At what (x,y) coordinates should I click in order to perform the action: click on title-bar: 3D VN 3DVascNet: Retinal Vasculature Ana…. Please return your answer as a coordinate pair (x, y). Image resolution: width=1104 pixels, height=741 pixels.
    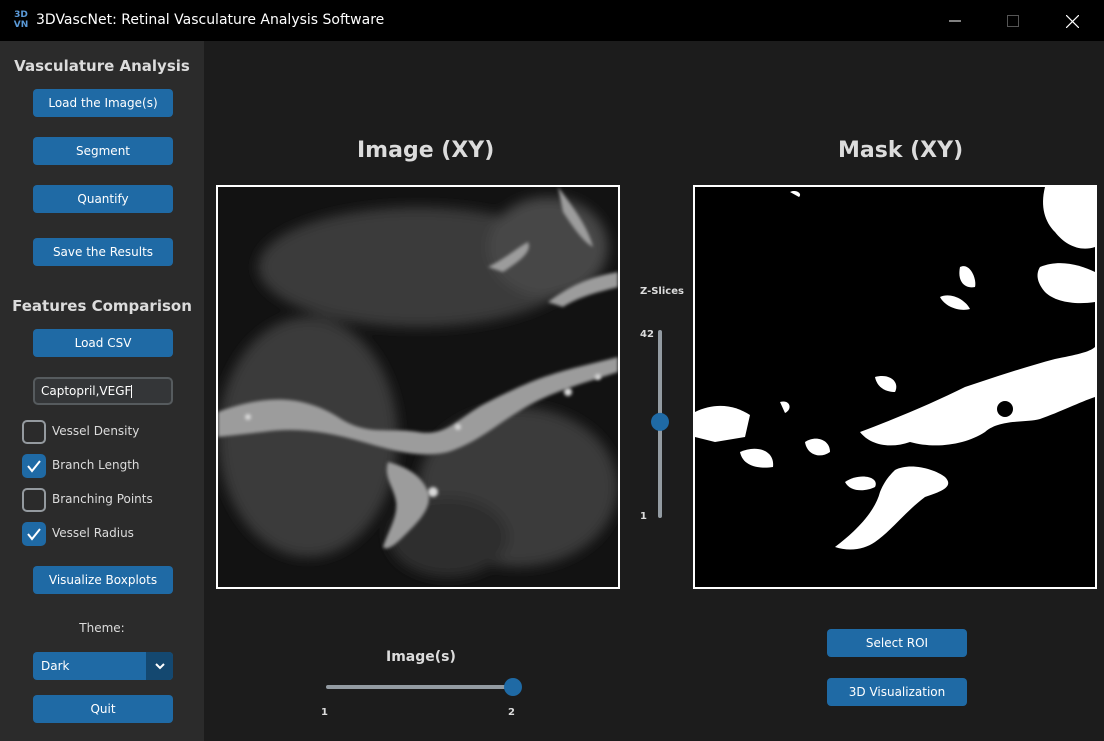
    Looking at the image, I should click on (552, 20).